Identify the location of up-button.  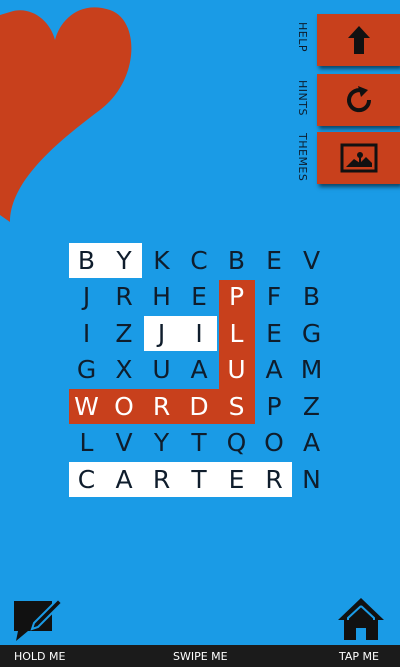
(358, 40).